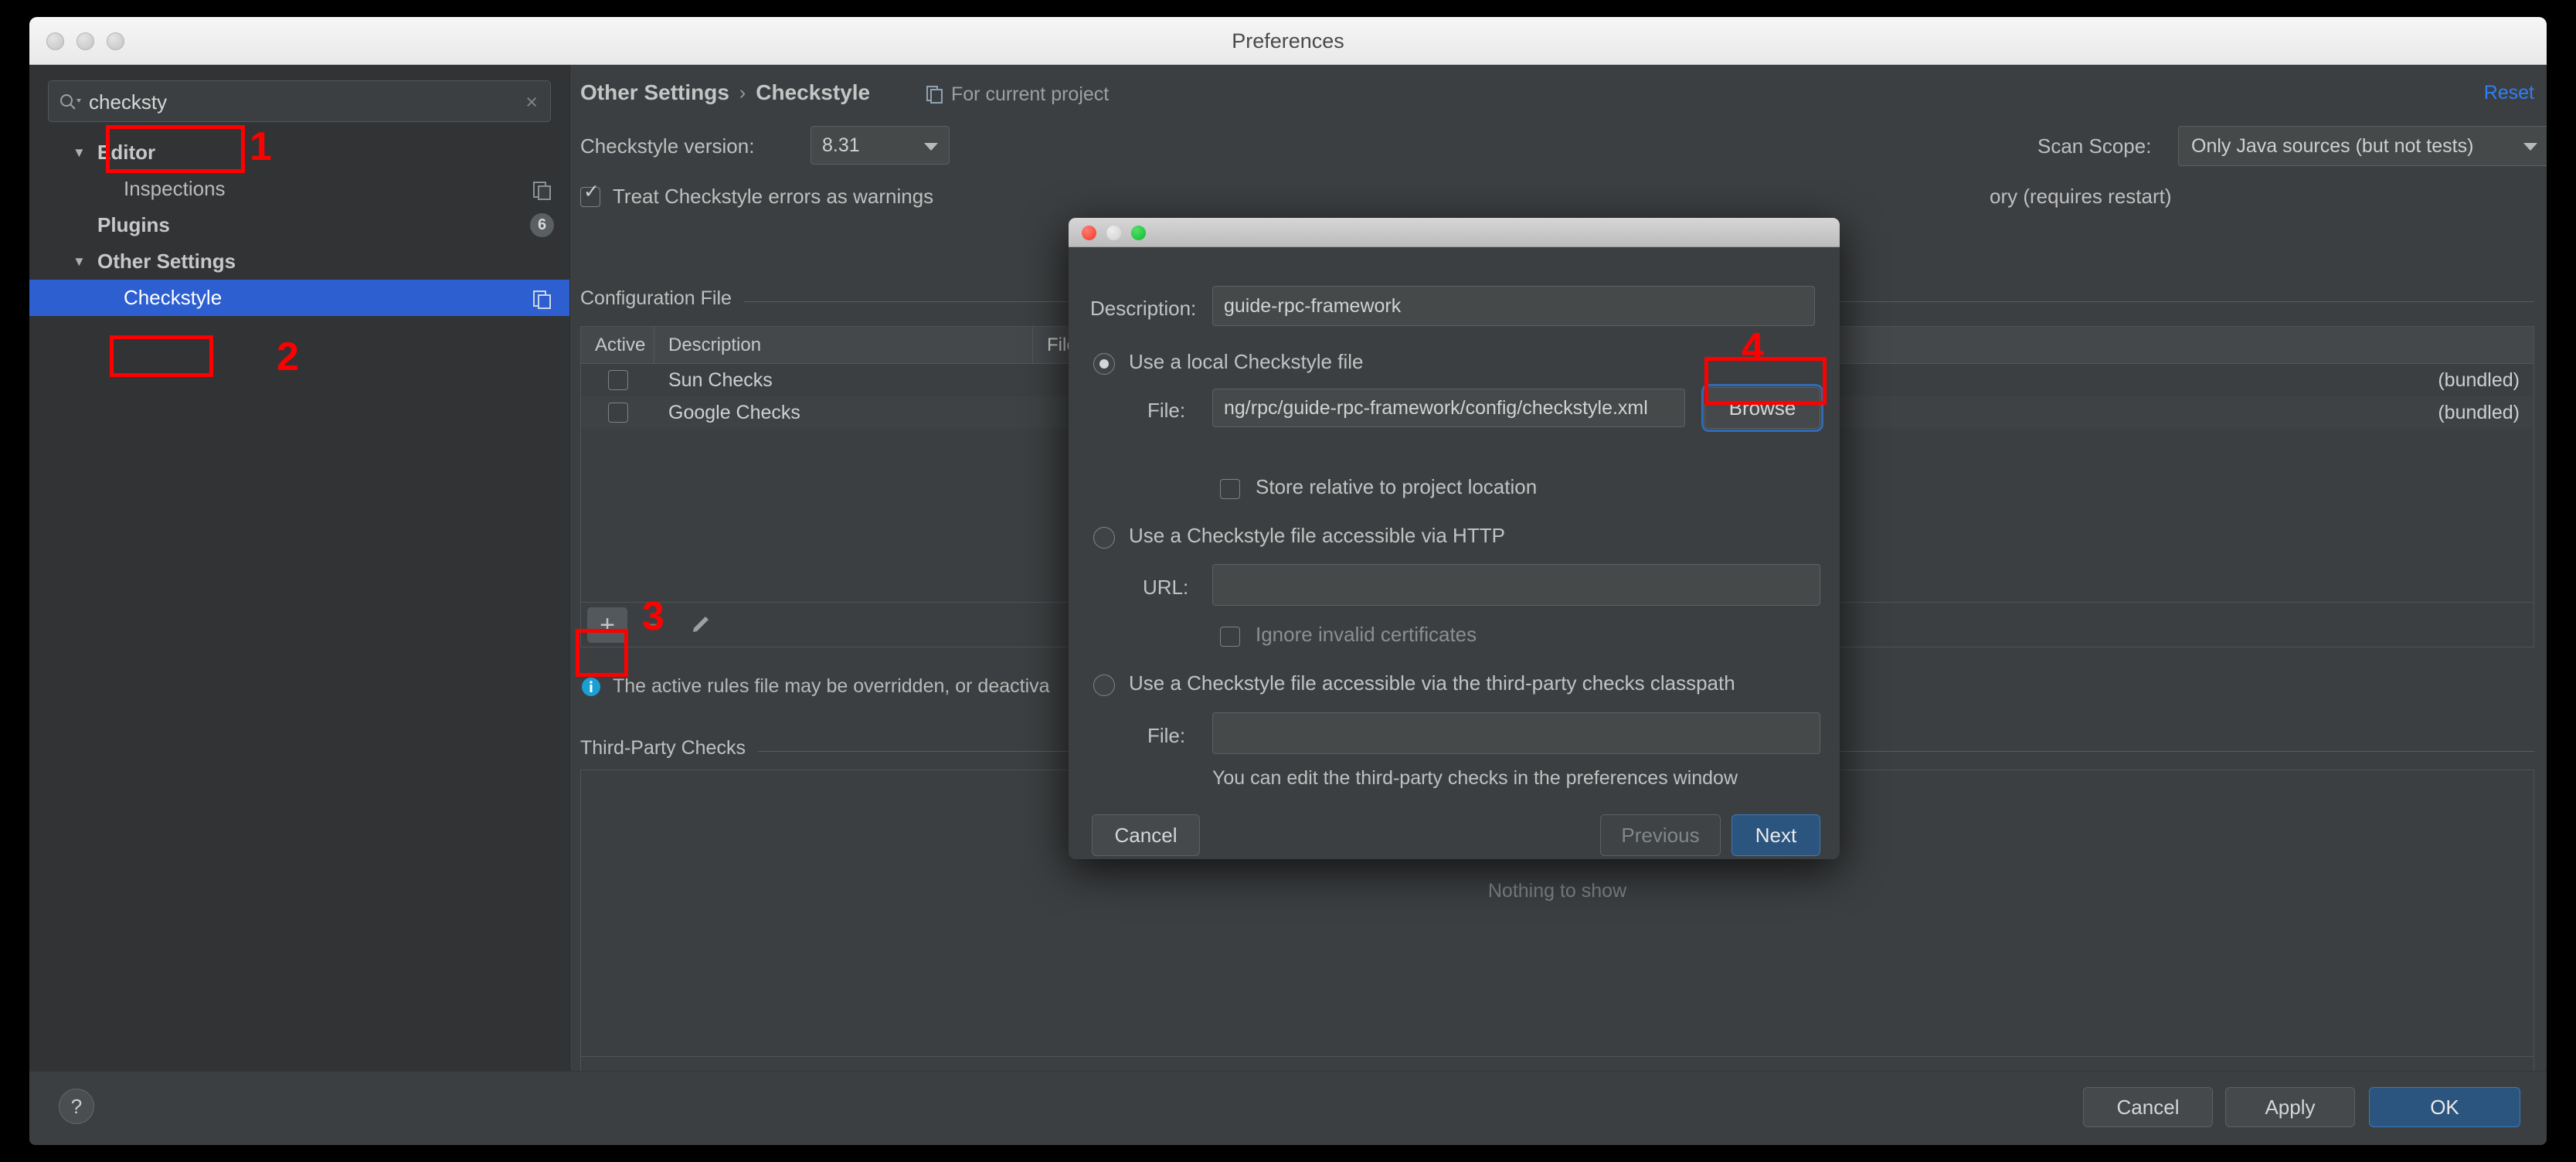 The height and width of the screenshot is (1162, 2576). Describe the element at coordinates (1396, 487) in the screenshot. I see `store-relative-label: Store relative to project location` at that location.